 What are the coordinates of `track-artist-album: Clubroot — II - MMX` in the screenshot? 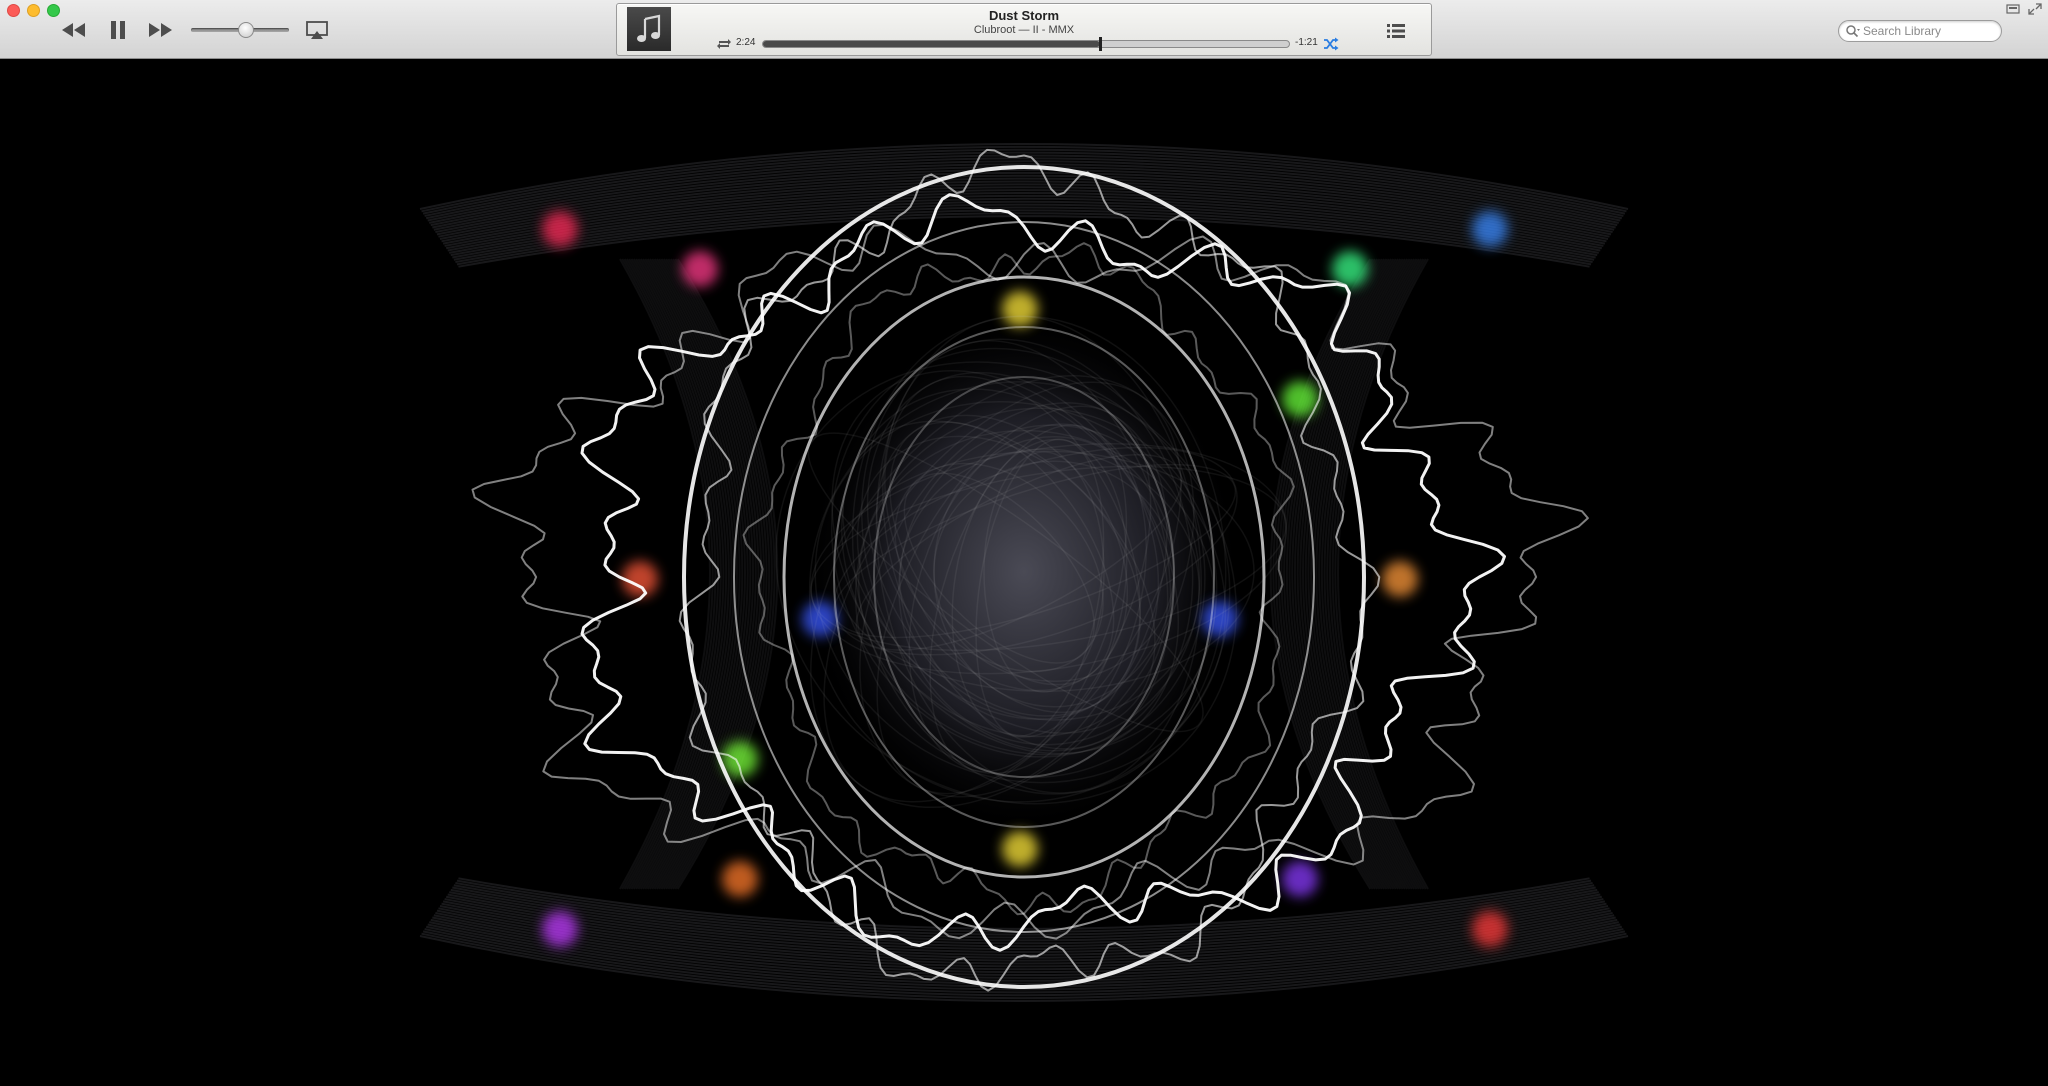 It's located at (1024, 30).